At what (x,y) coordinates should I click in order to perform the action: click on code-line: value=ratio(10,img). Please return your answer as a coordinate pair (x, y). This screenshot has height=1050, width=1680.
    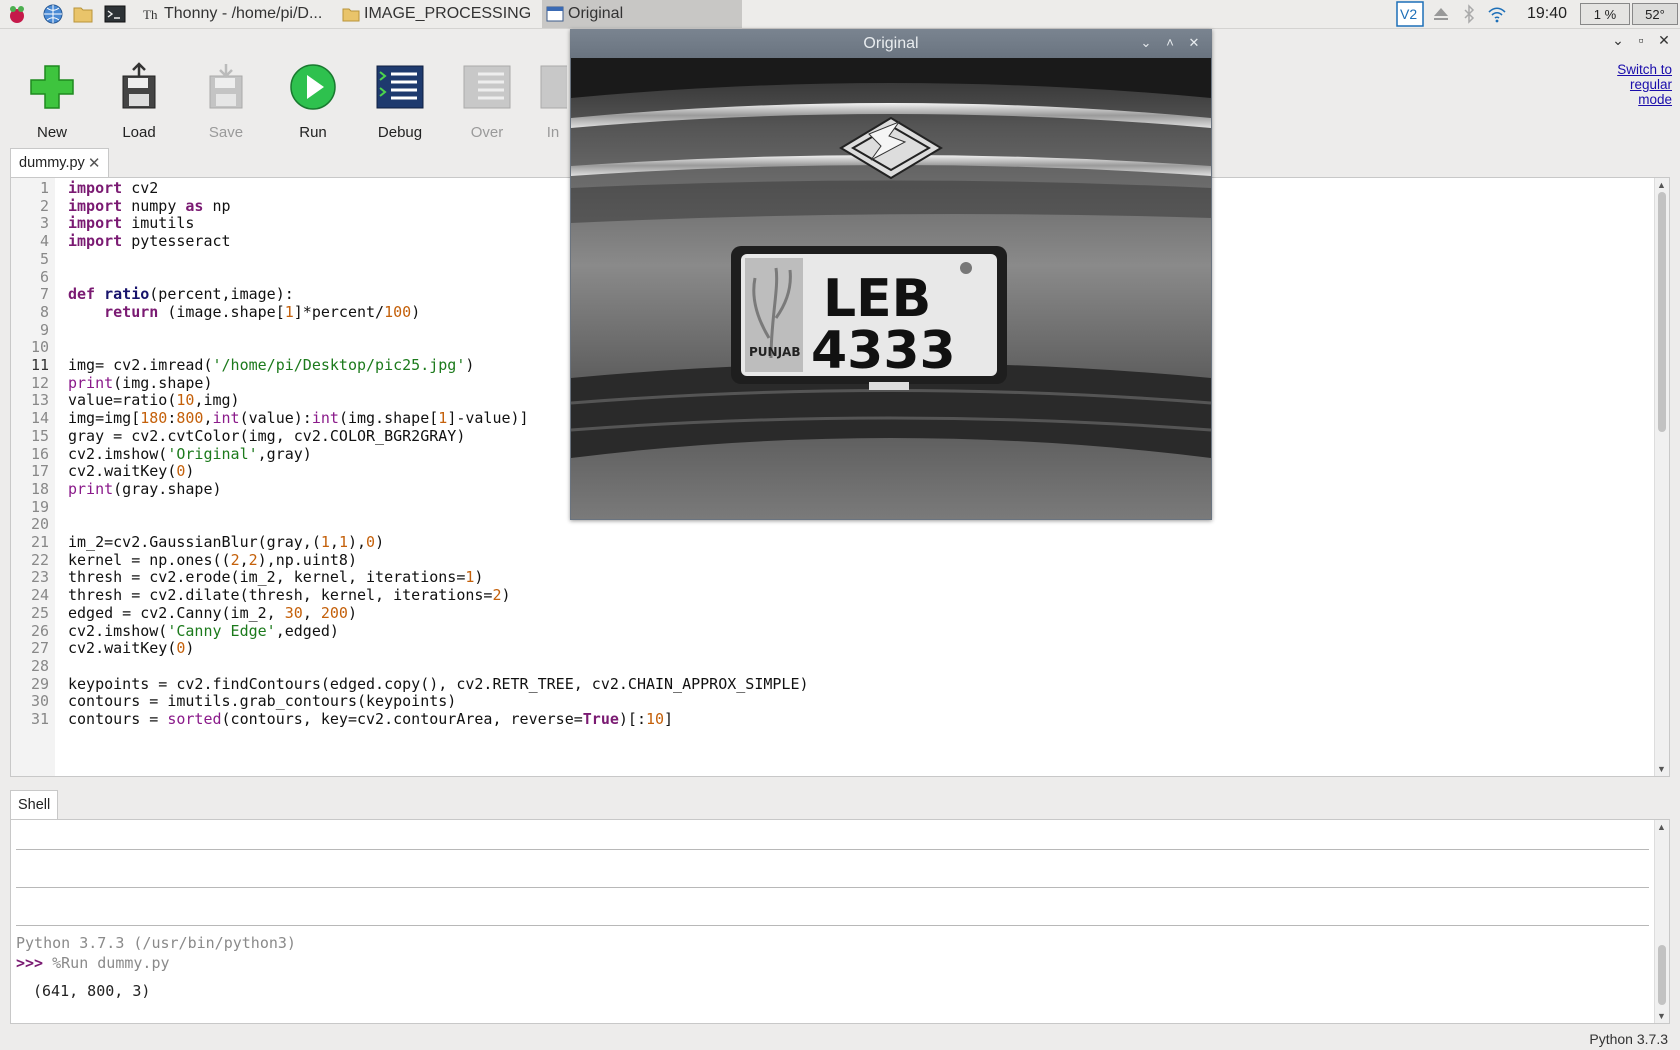
    Looking at the image, I should click on (154, 400).